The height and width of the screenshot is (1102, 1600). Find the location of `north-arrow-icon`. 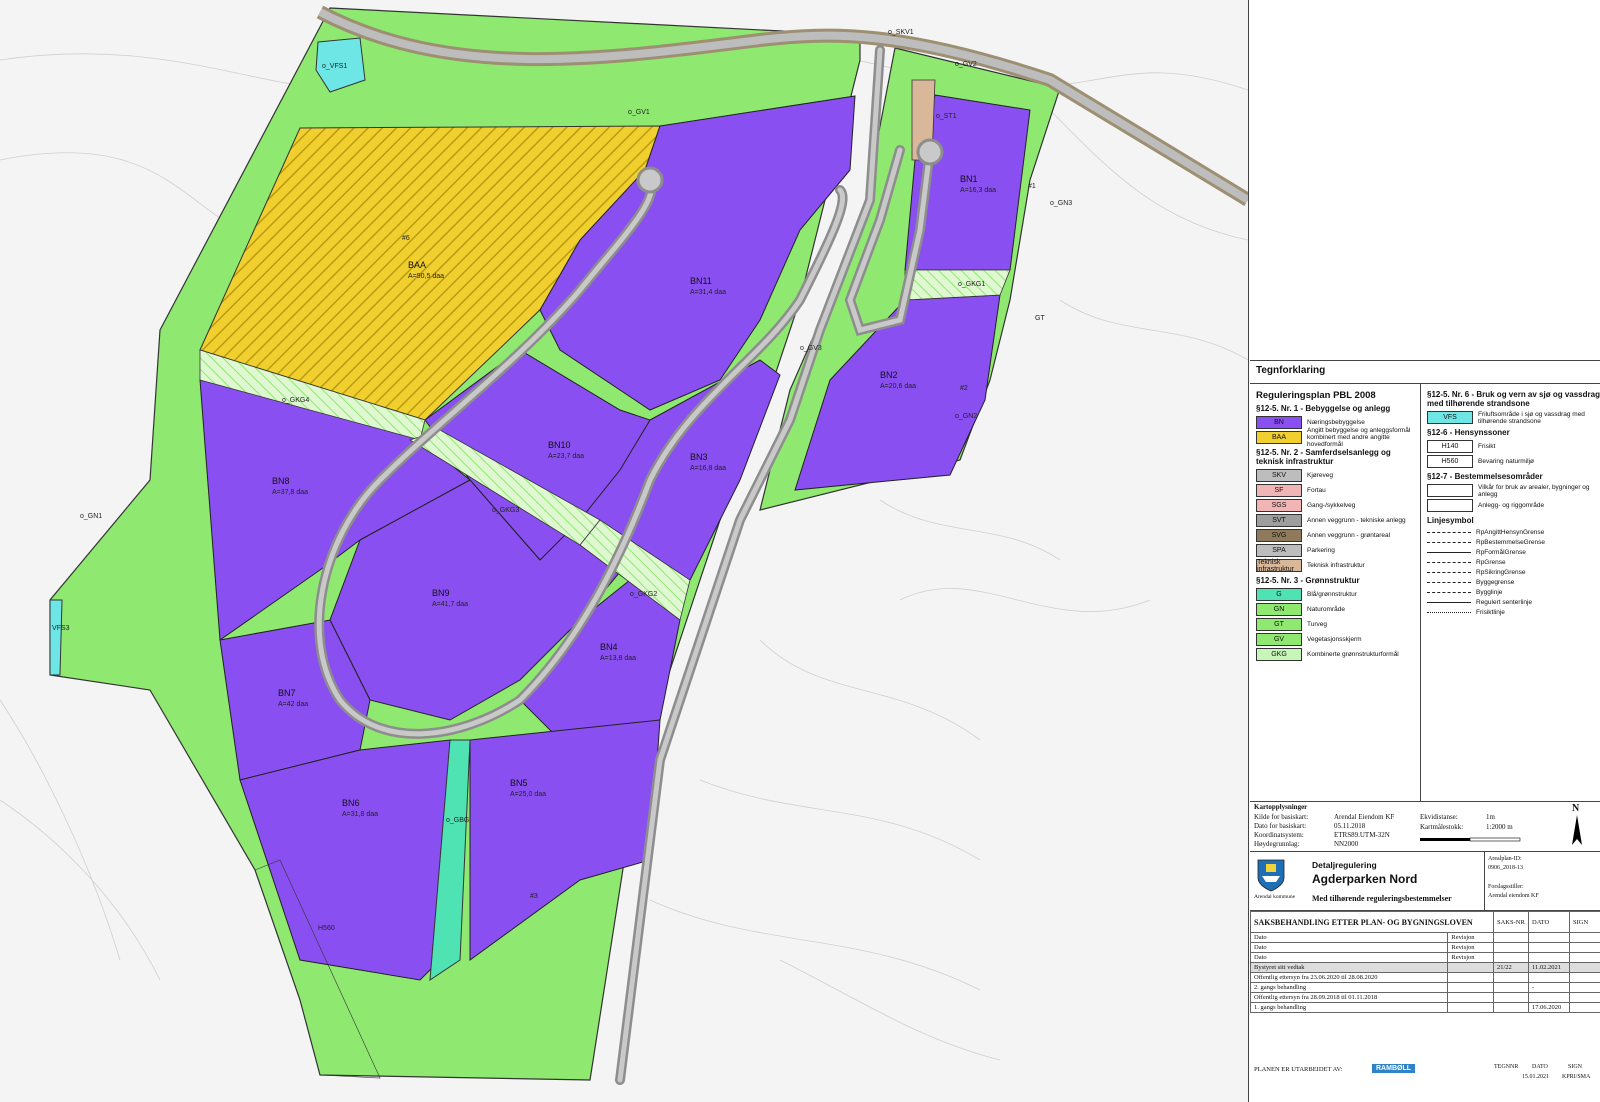

north-arrow-icon is located at coordinates (1577, 830).